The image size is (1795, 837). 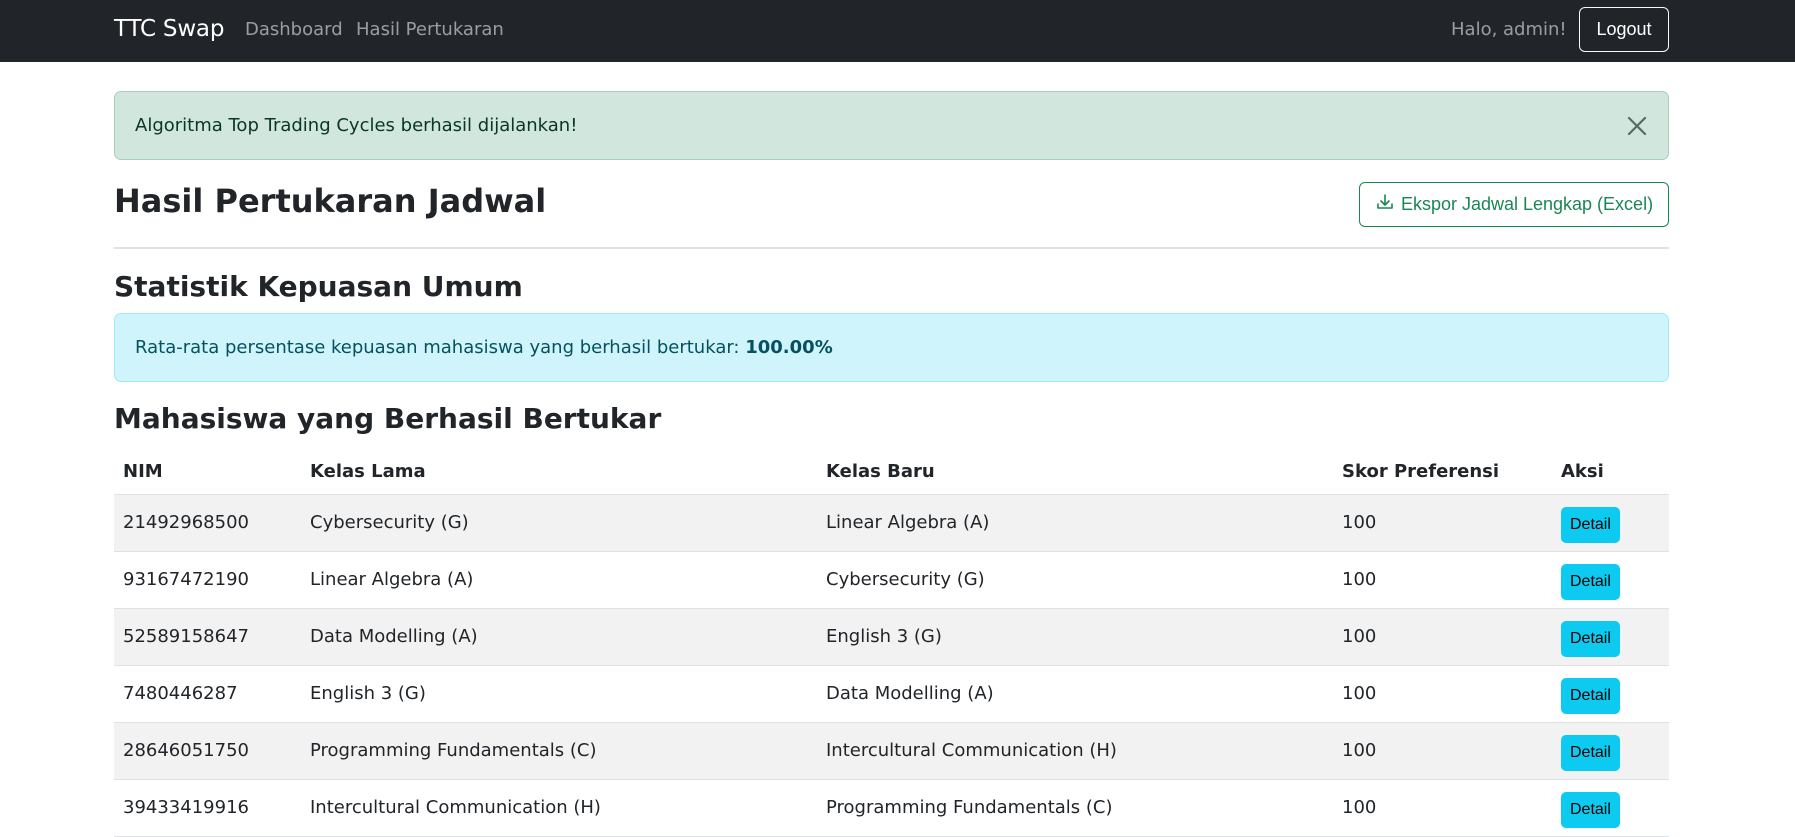 What do you see at coordinates (330, 201) in the screenshot?
I see `page-title: Hasil Pertukaran Jadwal` at bounding box center [330, 201].